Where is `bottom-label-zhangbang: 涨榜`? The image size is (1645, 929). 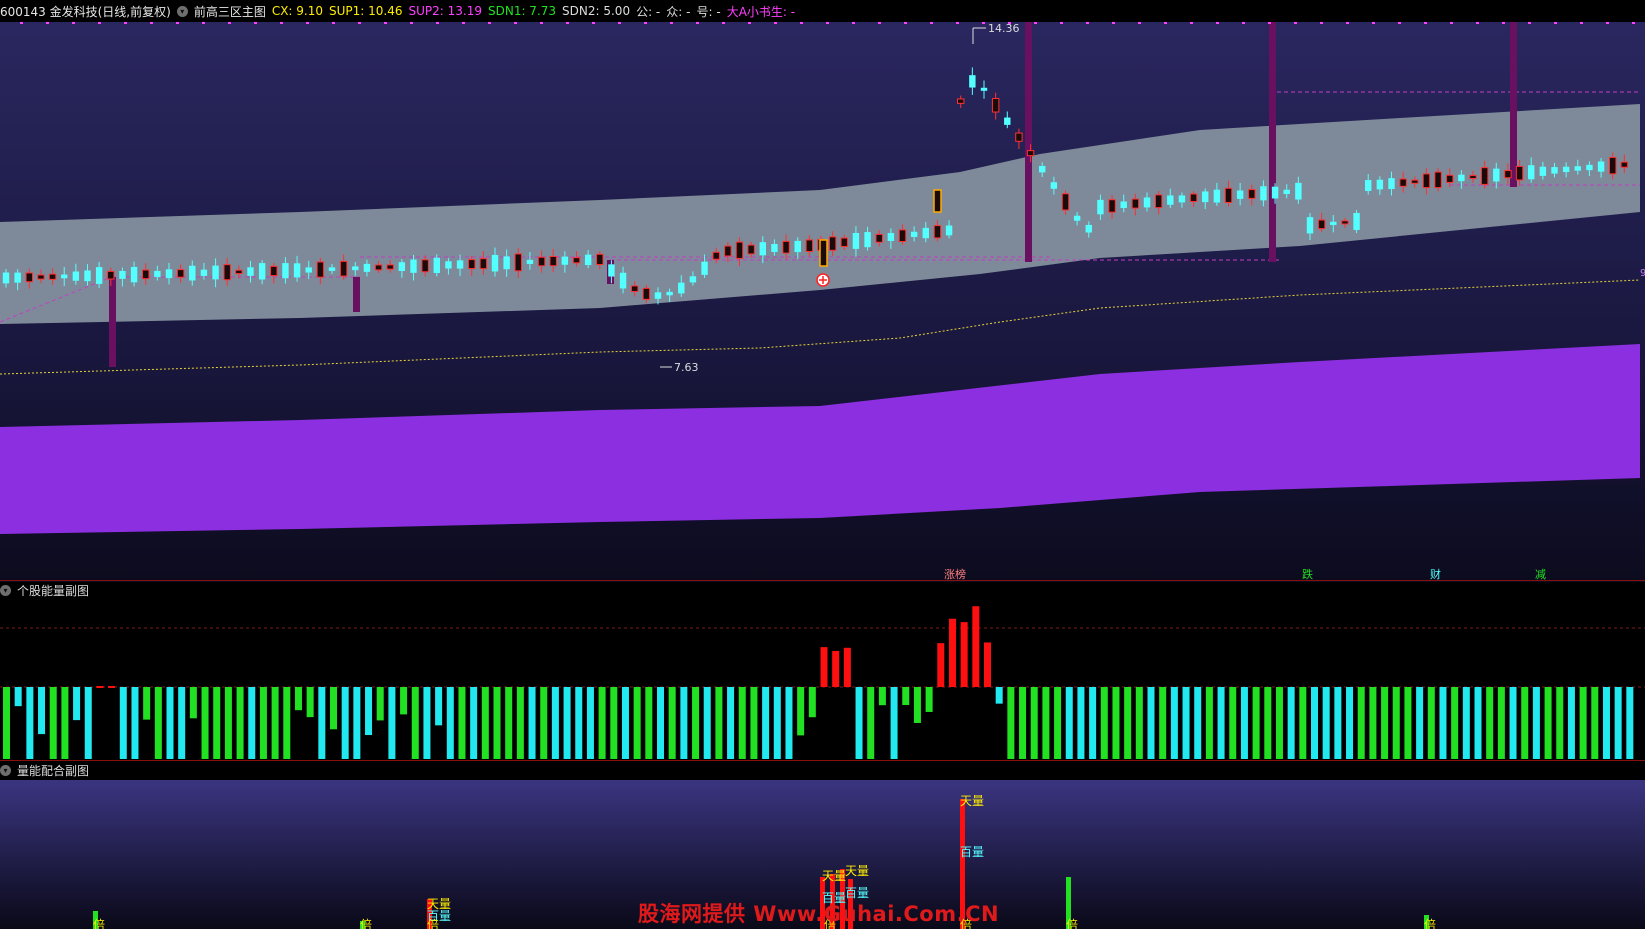
bottom-label-zhangbang: 涨榜 is located at coordinates (955, 574).